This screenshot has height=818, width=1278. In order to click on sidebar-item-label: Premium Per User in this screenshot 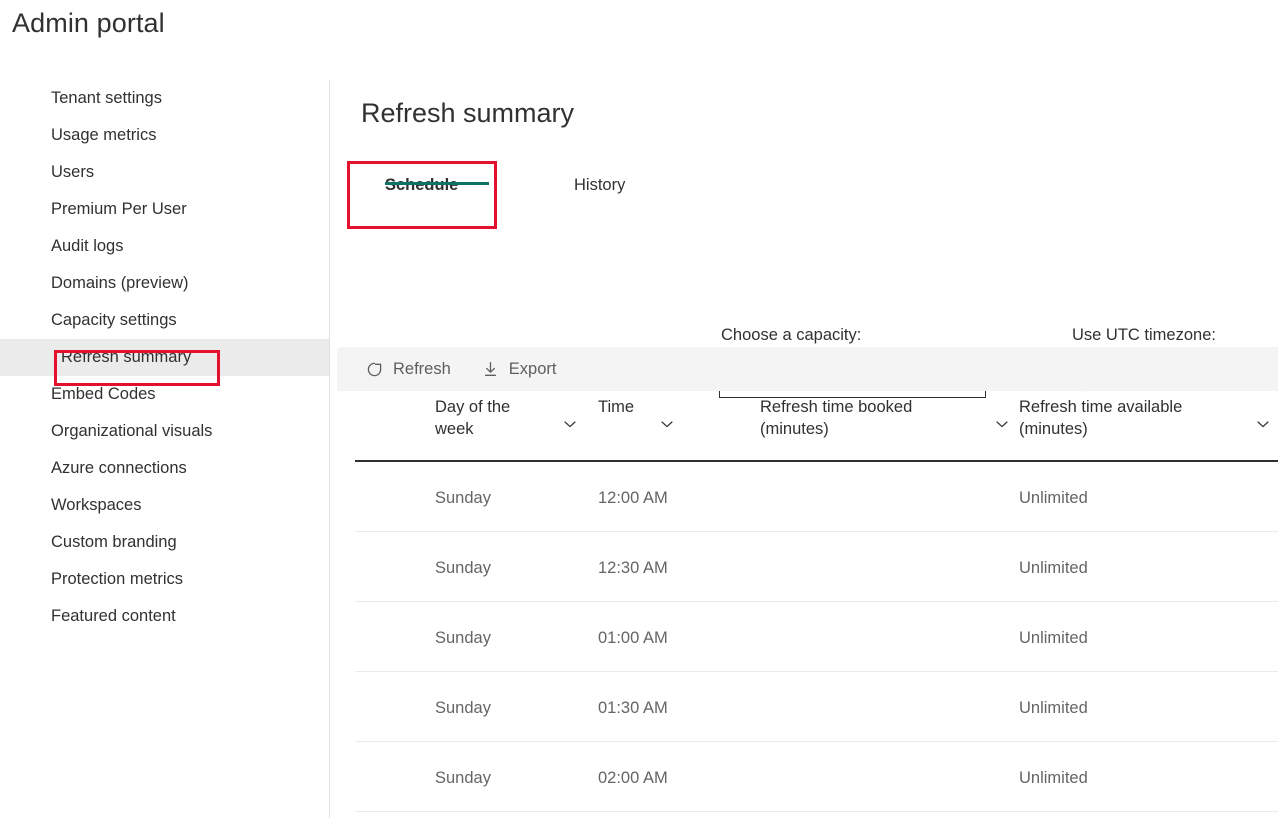, I will do `click(119, 209)`.